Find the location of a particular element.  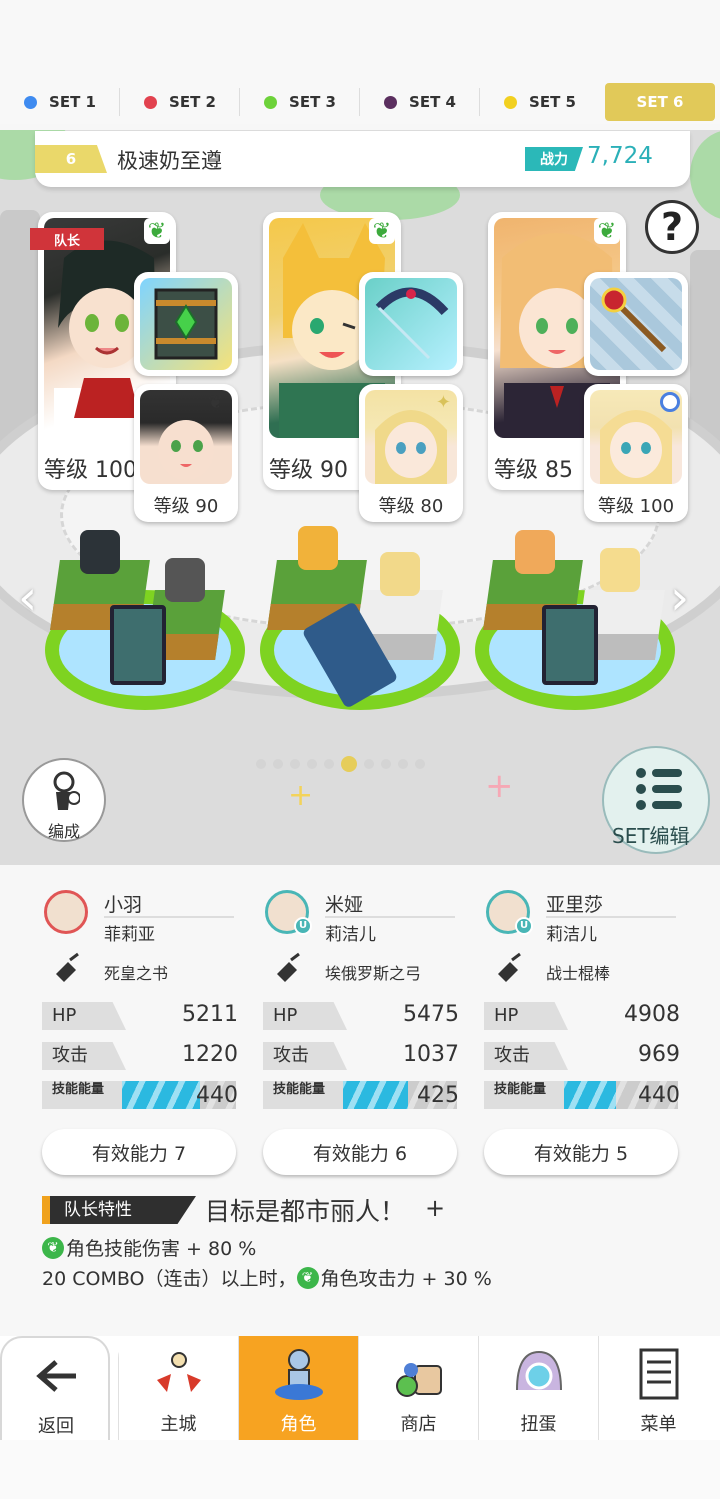

support-name: 菲莉亚 is located at coordinates (129, 935).